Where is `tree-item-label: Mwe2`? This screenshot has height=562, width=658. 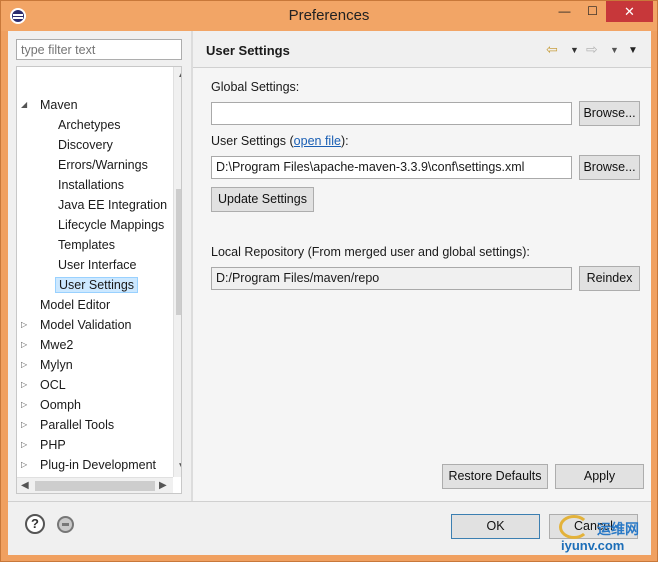 tree-item-label: Mwe2 is located at coordinates (57, 345).